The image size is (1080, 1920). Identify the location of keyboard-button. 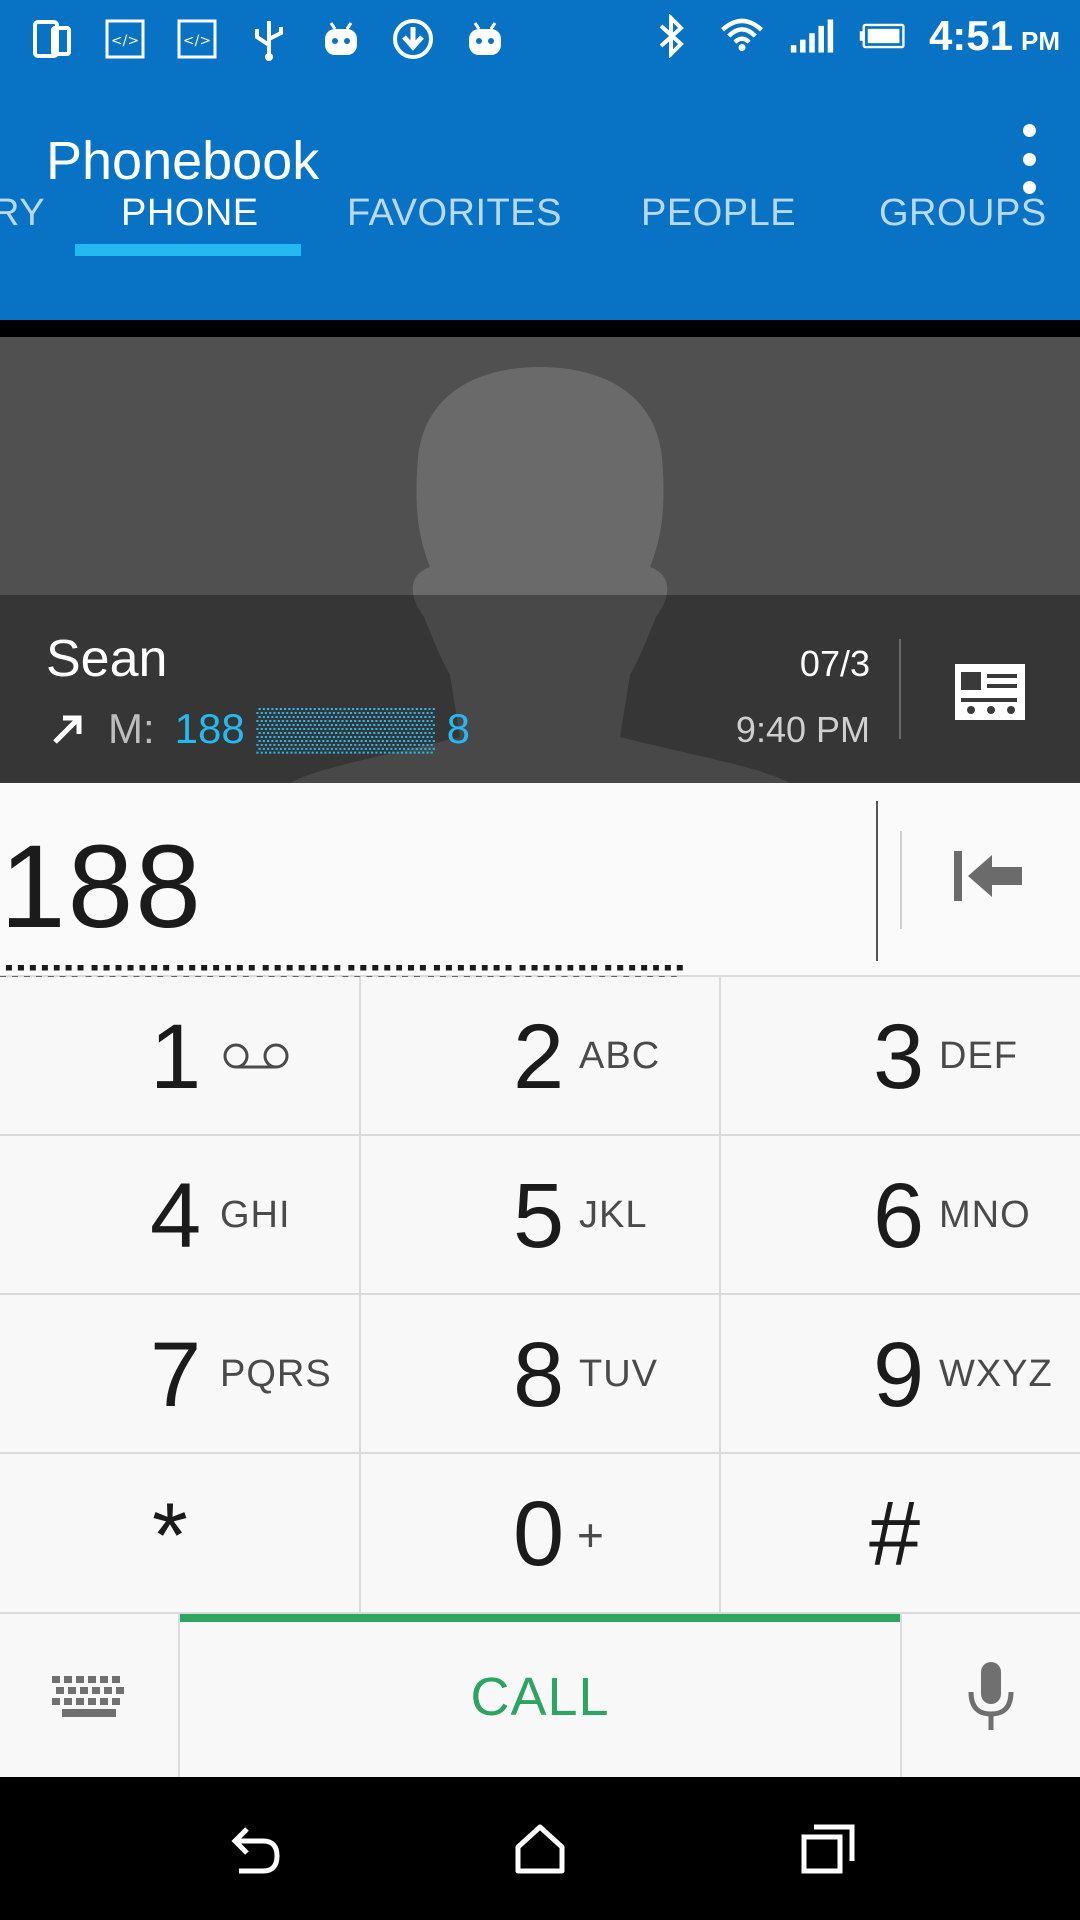
(90, 1696).